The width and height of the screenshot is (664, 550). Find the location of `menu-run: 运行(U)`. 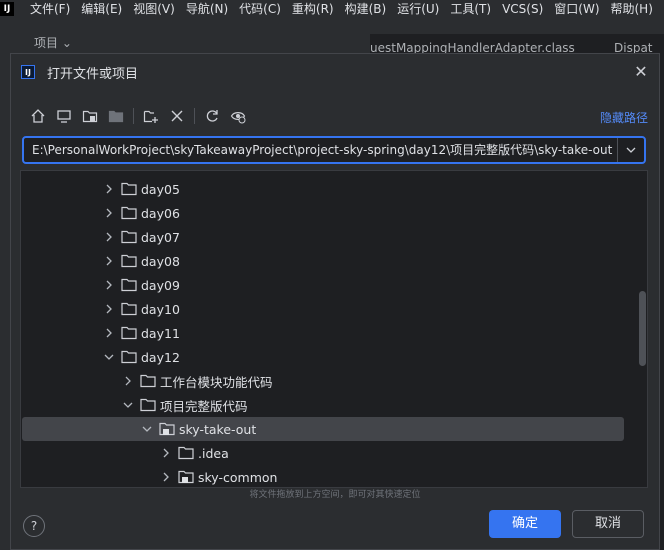

menu-run: 运行(U) is located at coordinates (418, 8).